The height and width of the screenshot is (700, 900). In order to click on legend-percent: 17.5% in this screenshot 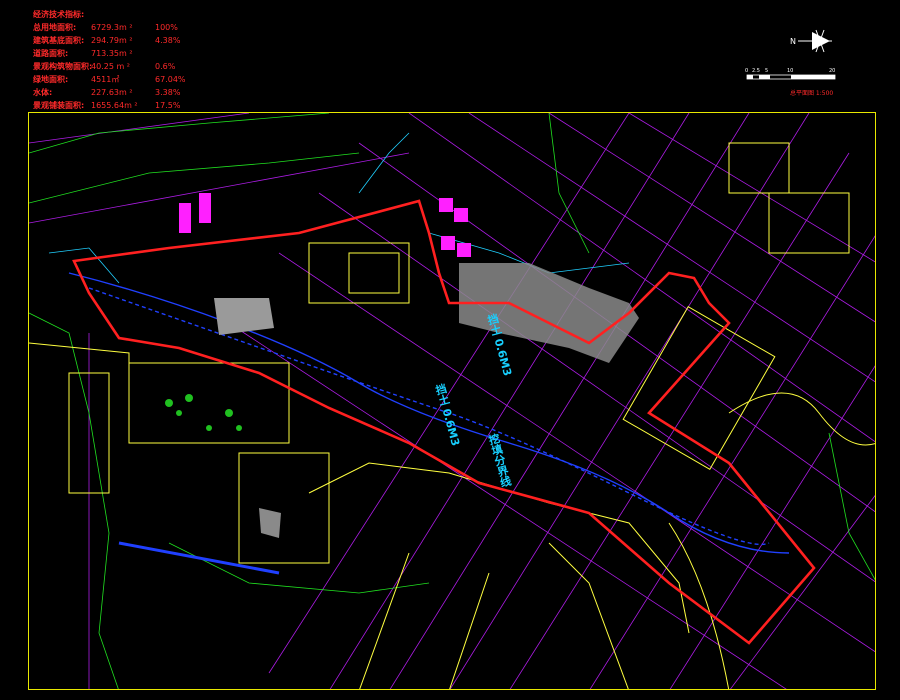, I will do `click(168, 105)`.